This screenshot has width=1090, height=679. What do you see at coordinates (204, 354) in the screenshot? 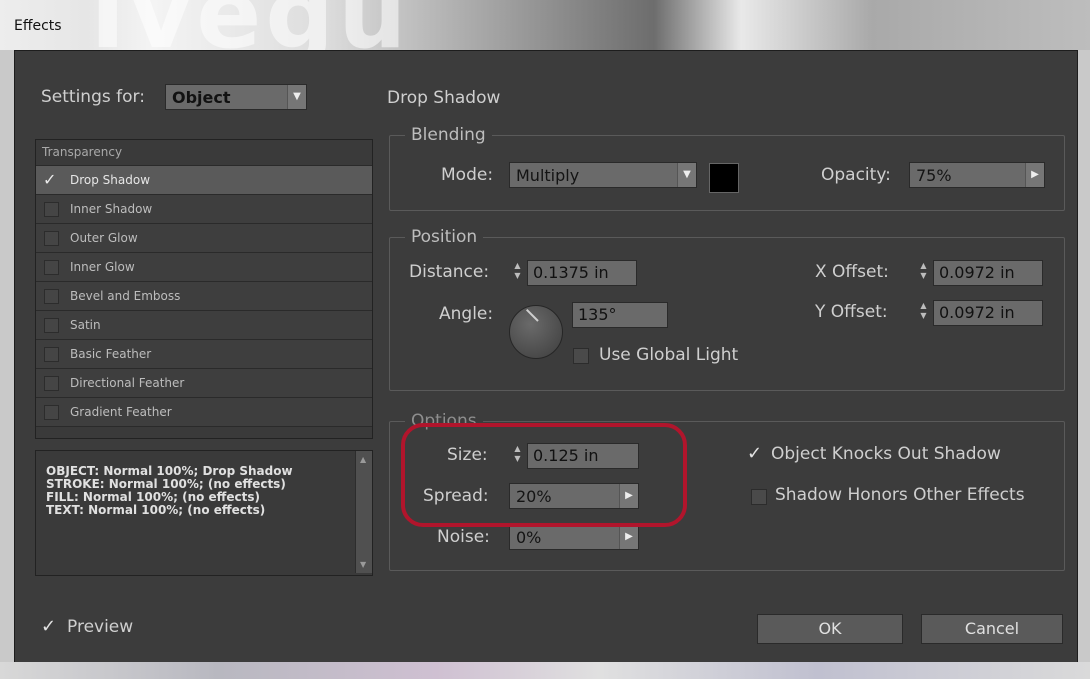
I see `effect-item: Basic Feather` at bounding box center [204, 354].